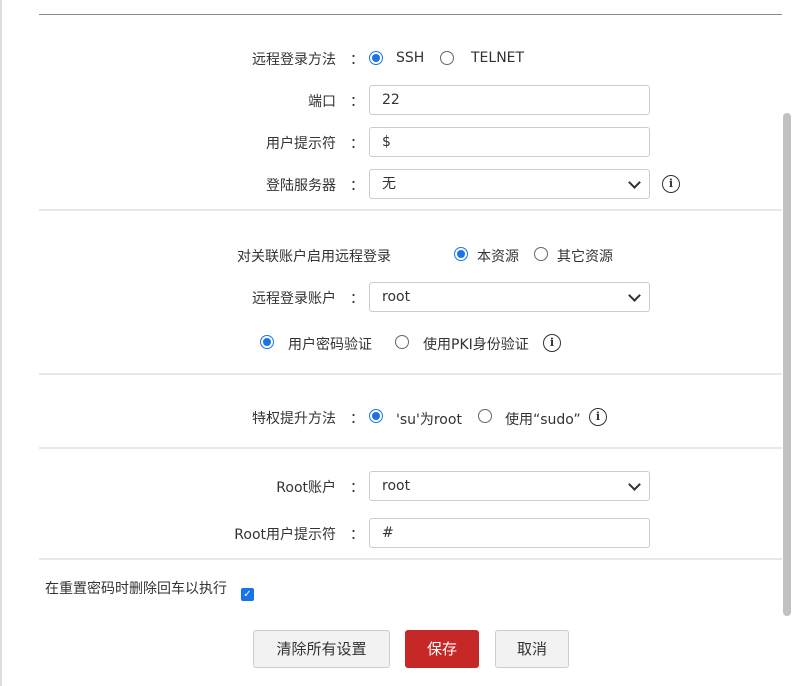 The image size is (795, 686). I want to click on root-prompt-label: Root用户提示符, so click(285, 535).